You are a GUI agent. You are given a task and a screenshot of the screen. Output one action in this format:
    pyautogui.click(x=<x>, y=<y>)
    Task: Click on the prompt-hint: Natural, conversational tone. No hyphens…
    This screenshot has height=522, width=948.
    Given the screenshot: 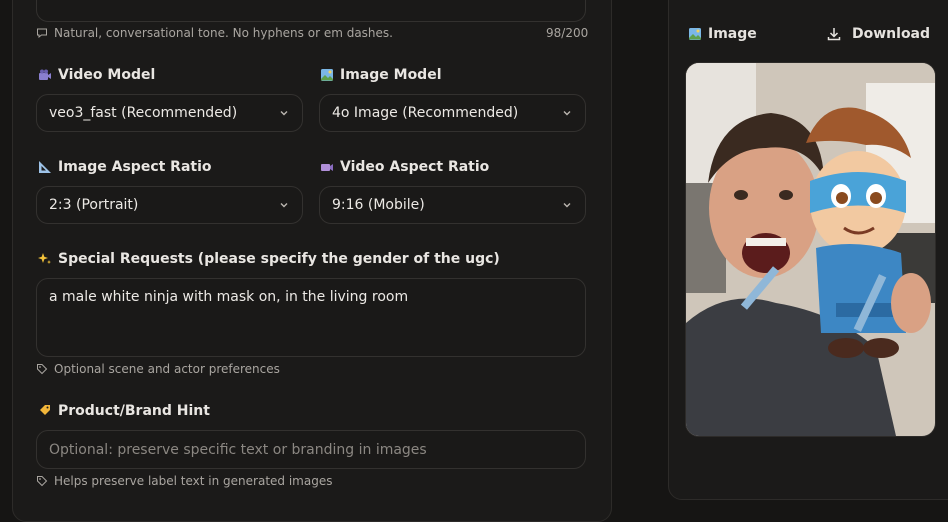 What is the action you would take?
    pyautogui.click(x=214, y=33)
    